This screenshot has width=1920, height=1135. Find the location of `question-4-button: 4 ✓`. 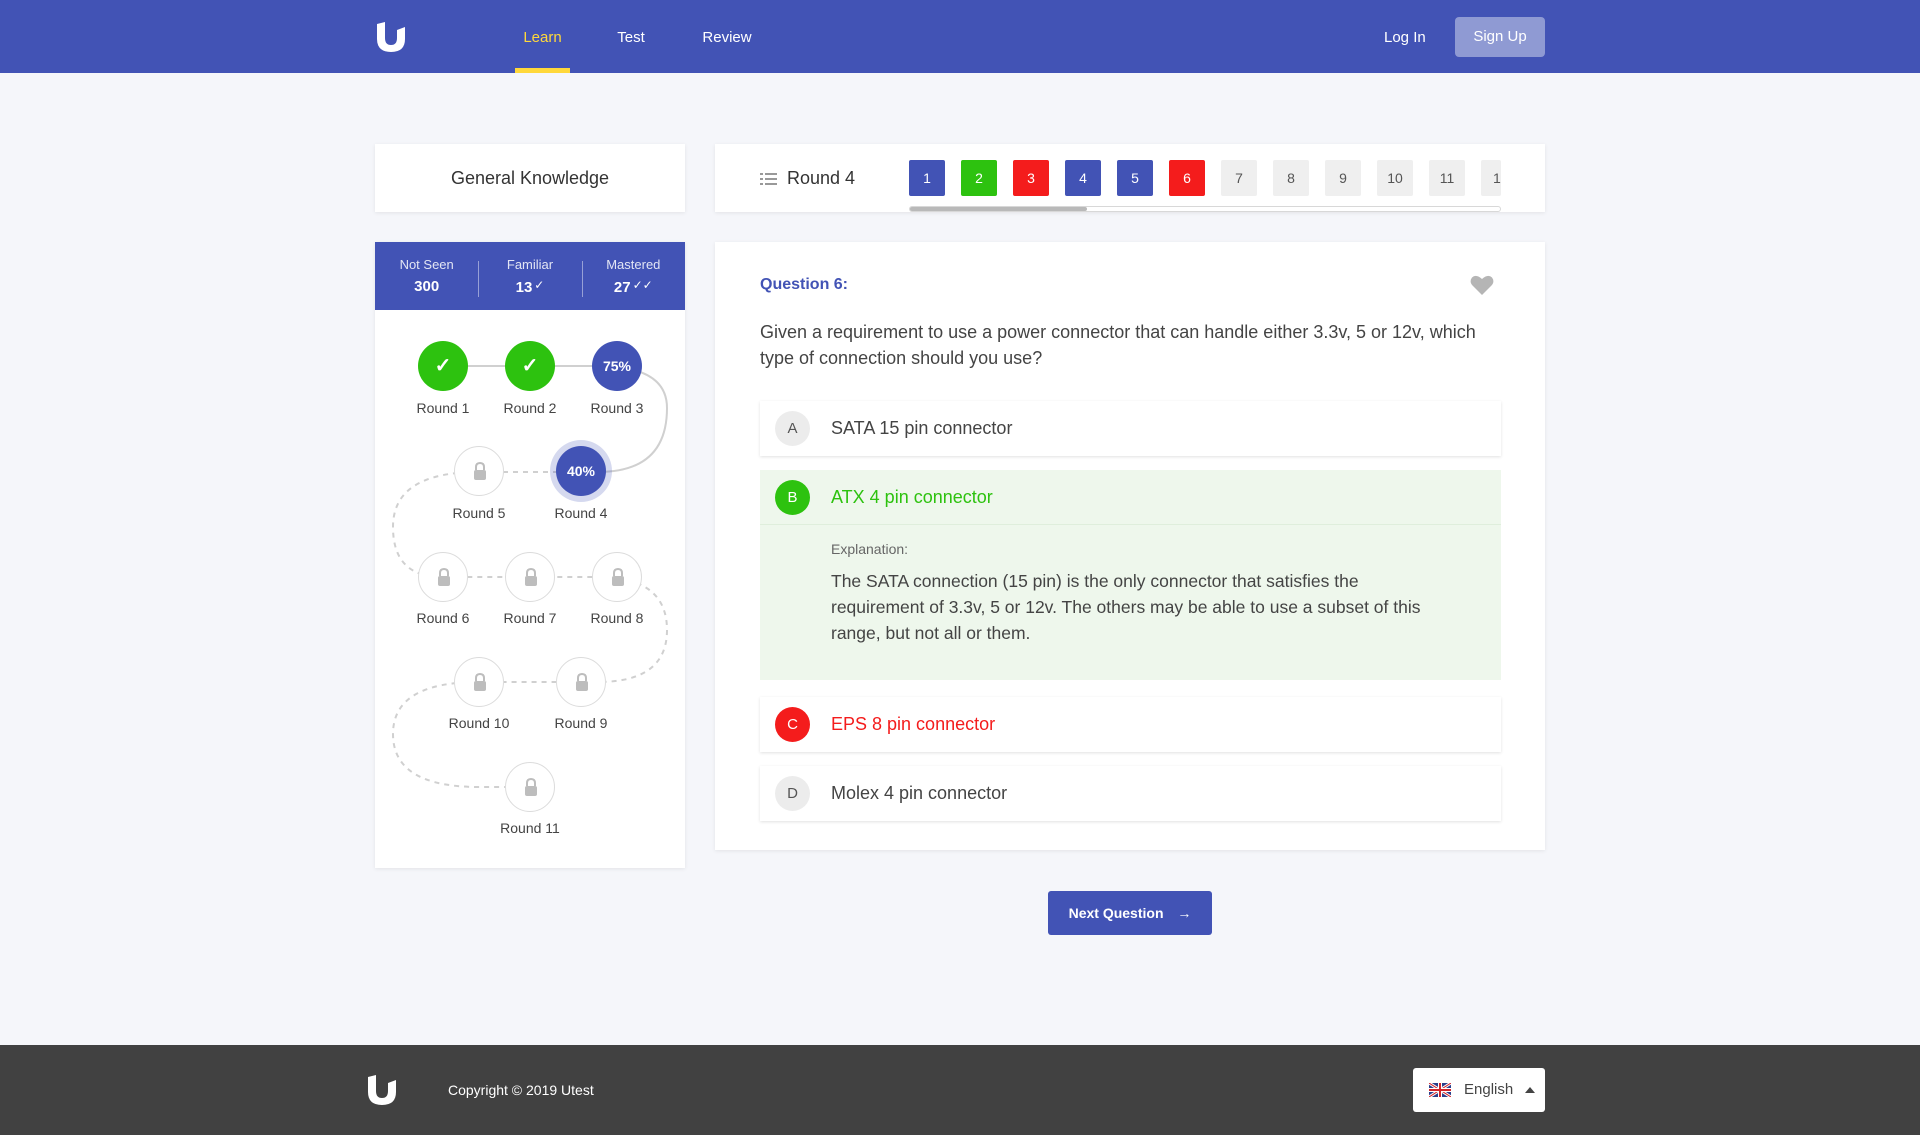

question-4-button: 4 ✓ is located at coordinates (1083, 174).